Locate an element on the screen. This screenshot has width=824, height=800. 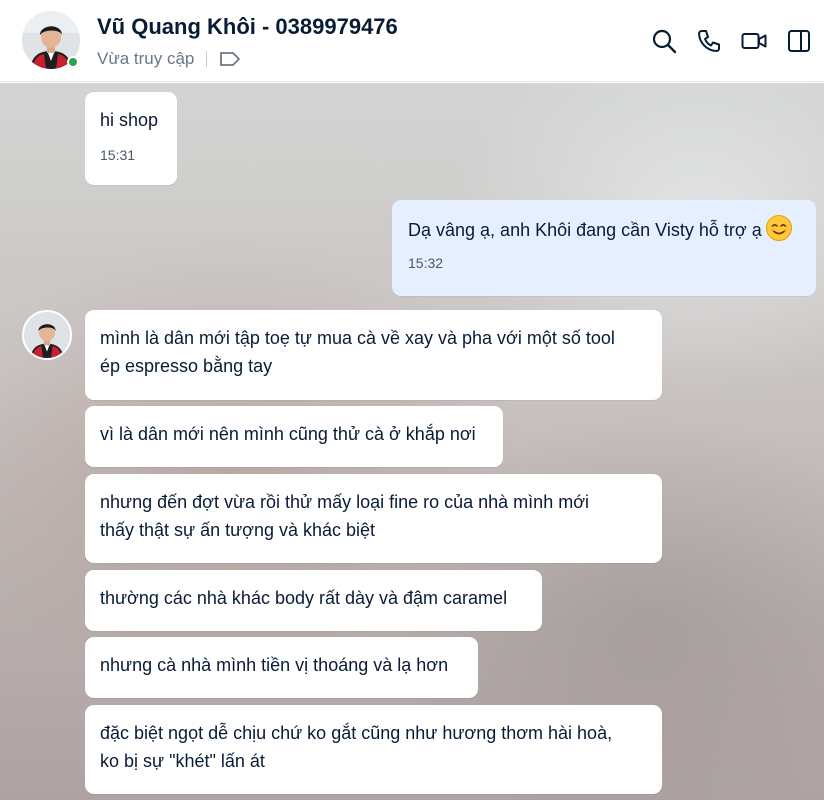
search-icon is located at coordinates (664, 41).